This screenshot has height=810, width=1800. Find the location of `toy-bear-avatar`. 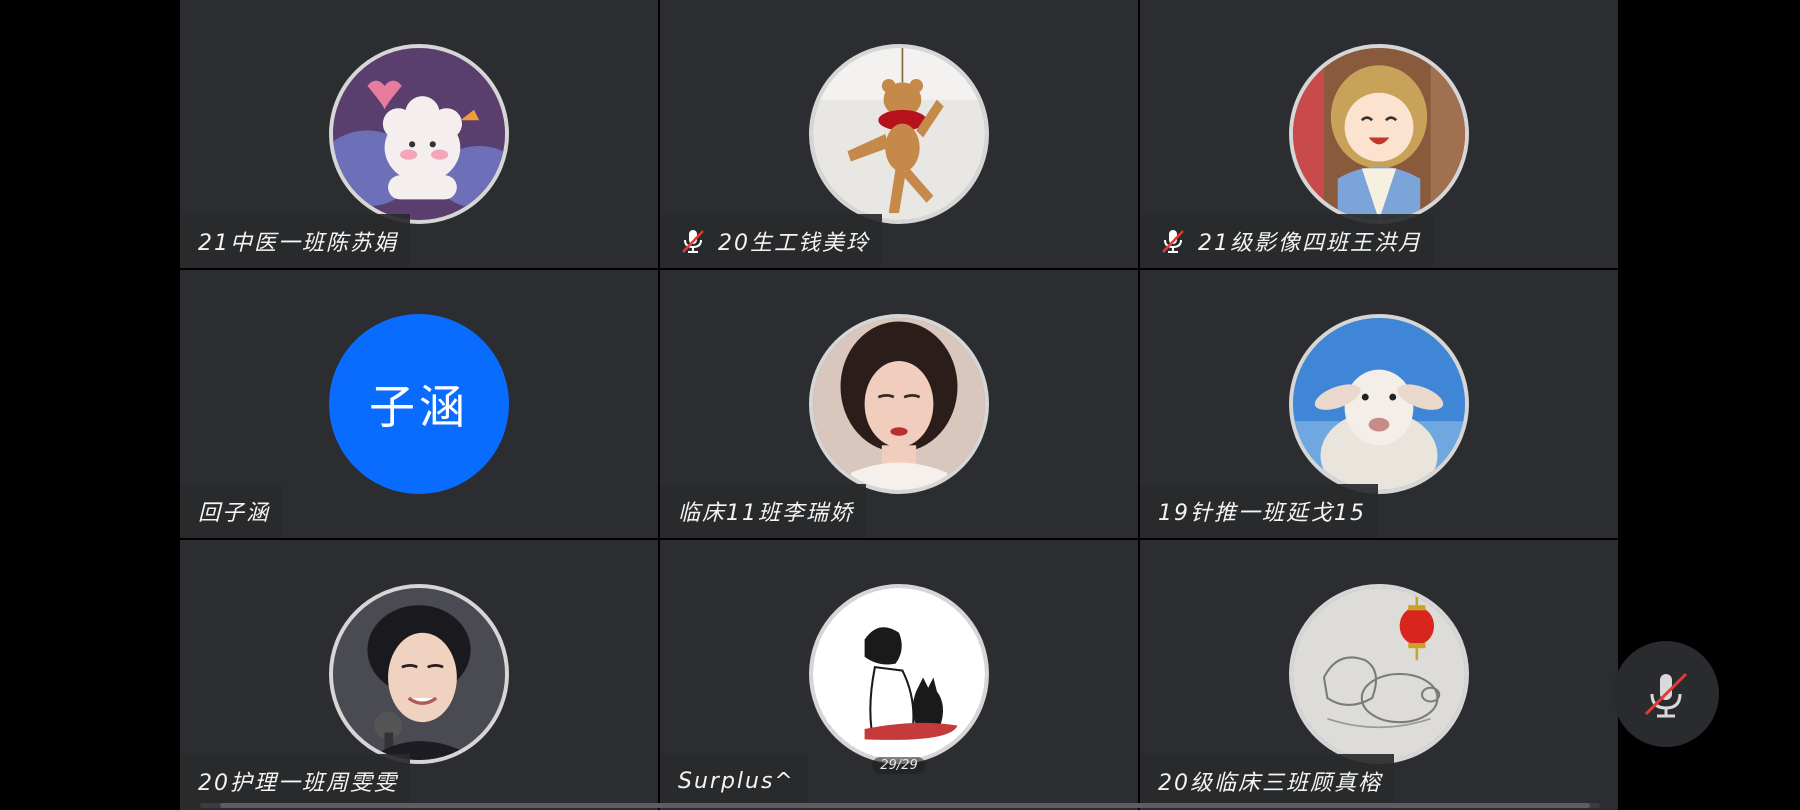

toy-bear-avatar is located at coordinates (899, 134).